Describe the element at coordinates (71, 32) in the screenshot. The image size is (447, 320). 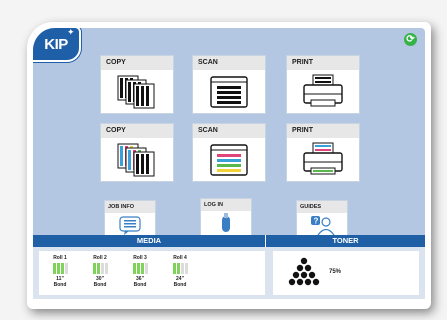
I see `star-icon: ✦` at that location.